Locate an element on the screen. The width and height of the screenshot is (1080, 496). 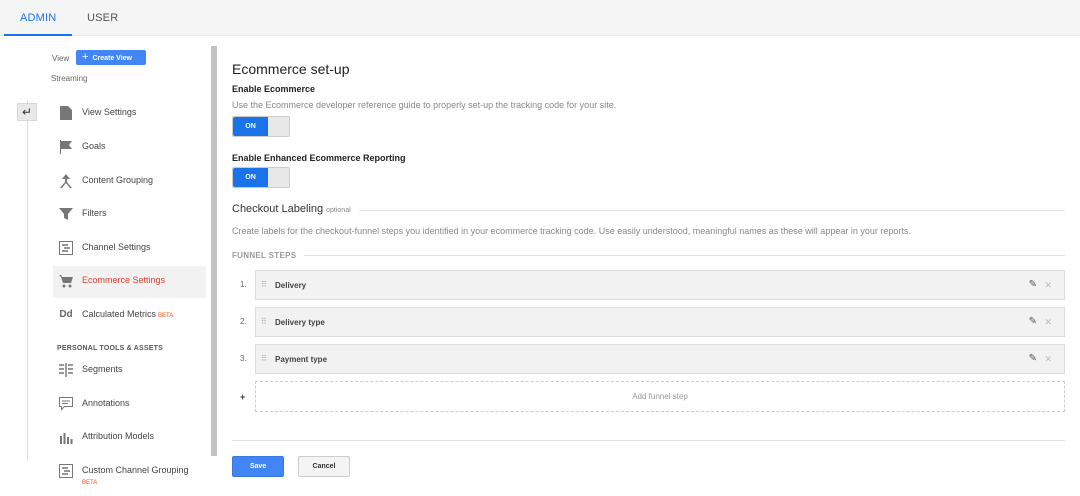
funnel-step: 2. ⠿ Delivery type ✎ ✕ is located at coordinates (648, 322).